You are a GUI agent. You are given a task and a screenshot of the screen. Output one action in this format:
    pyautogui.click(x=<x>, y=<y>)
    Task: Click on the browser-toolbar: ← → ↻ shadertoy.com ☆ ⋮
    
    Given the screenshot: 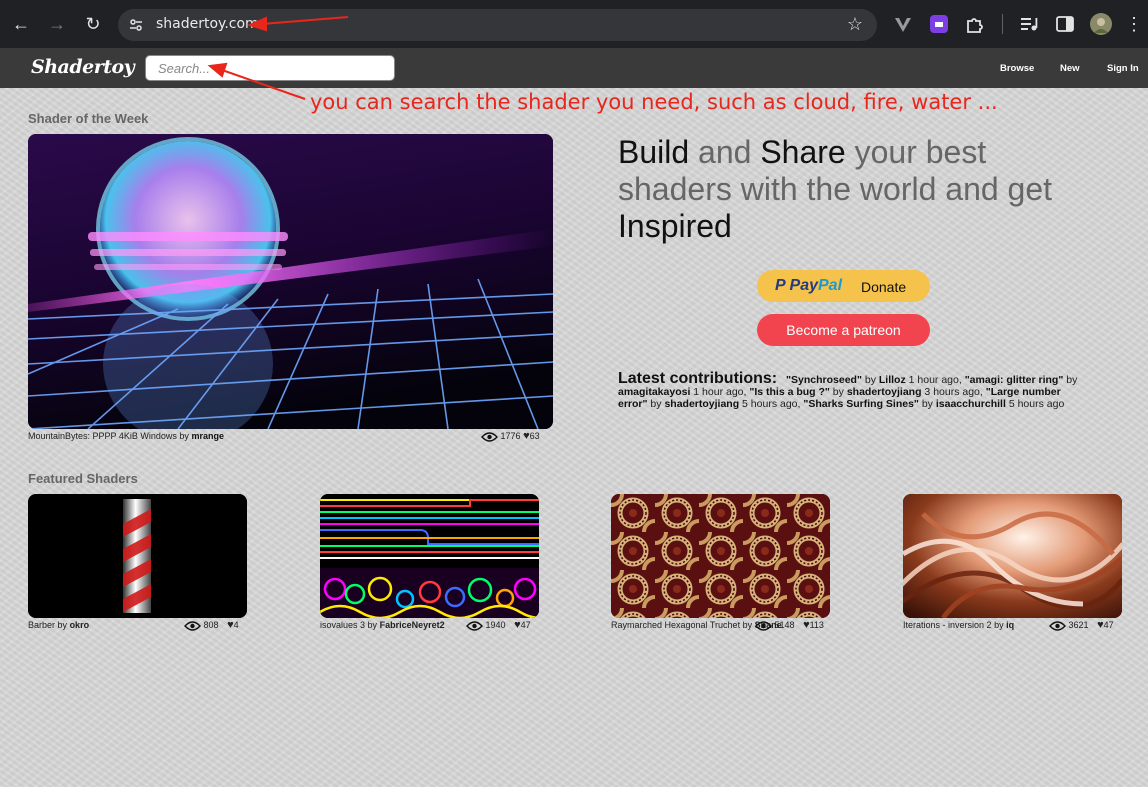 What is the action you would take?
    pyautogui.click(x=574, y=24)
    